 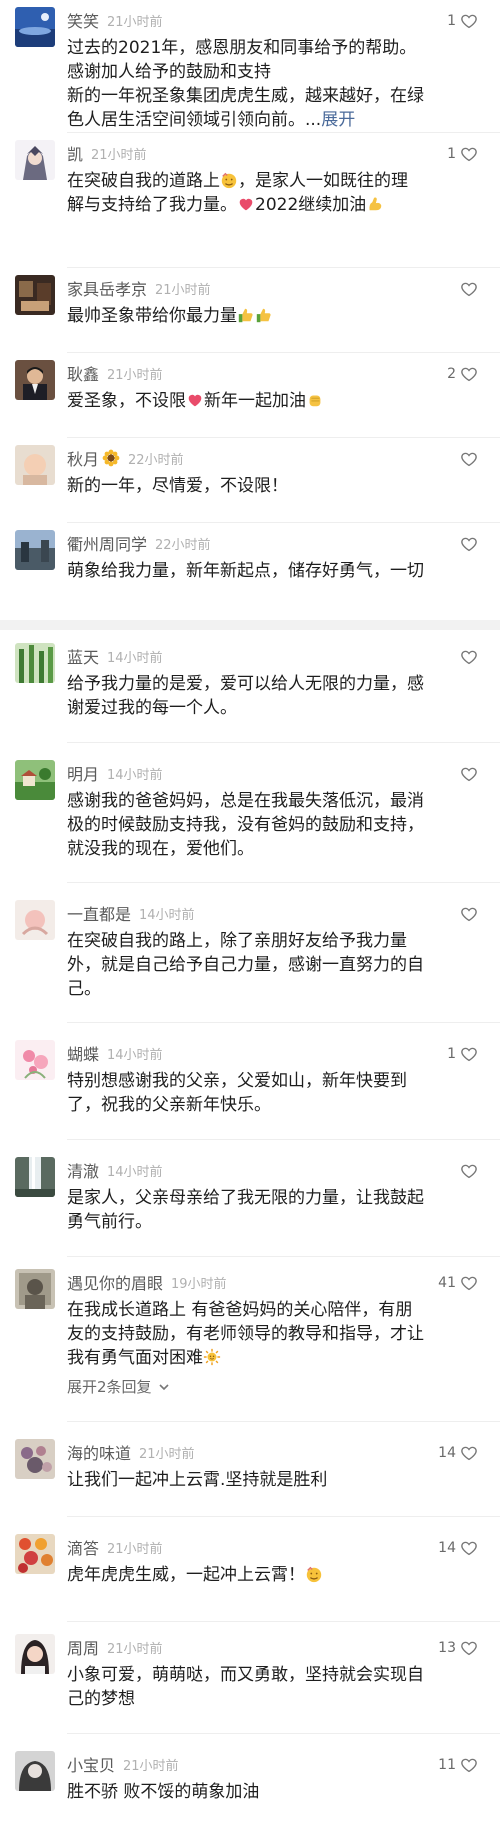 What do you see at coordinates (197, 1480) in the screenshot?
I see `comment-text: 让我们一起冲上云霄.坚持就是胜利` at bounding box center [197, 1480].